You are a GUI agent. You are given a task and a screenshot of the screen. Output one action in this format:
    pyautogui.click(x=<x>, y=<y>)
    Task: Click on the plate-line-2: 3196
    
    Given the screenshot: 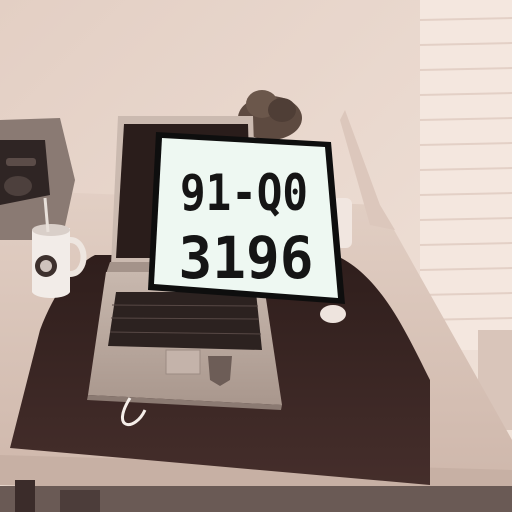 What is the action you would take?
    pyautogui.click(x=246, y=258)
    